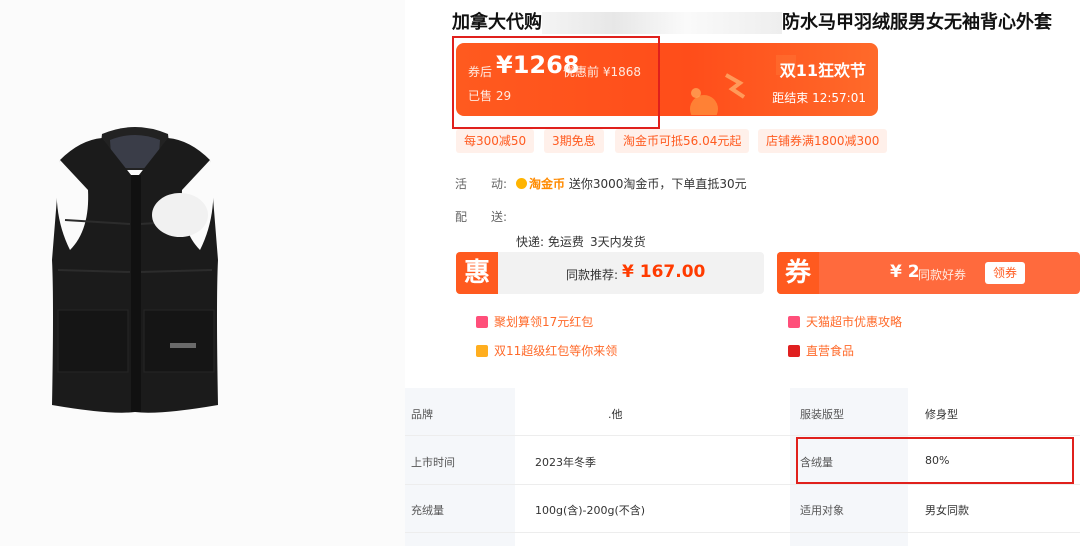  I want to click on title-suffix: 防水马甲羽绒服男女无袖背心外套, so click(917, 22).